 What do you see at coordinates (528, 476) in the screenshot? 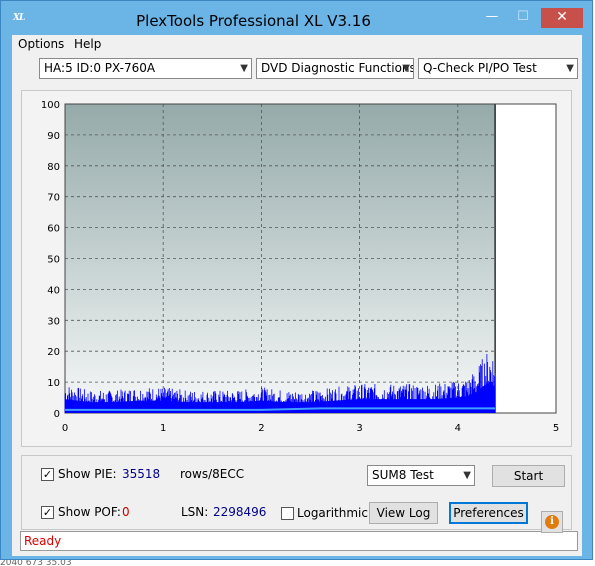
I see `start-button: Start` at bounding box center [528, 476].